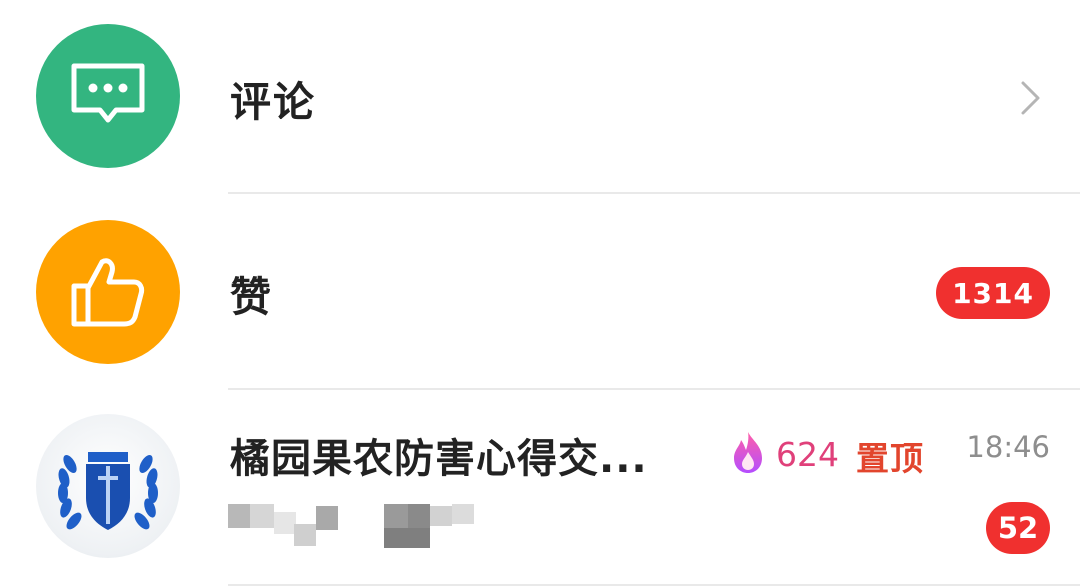 This screenshot has width=1080, height=588. I want to click on thumbs-up-icon, so click(108, 292).